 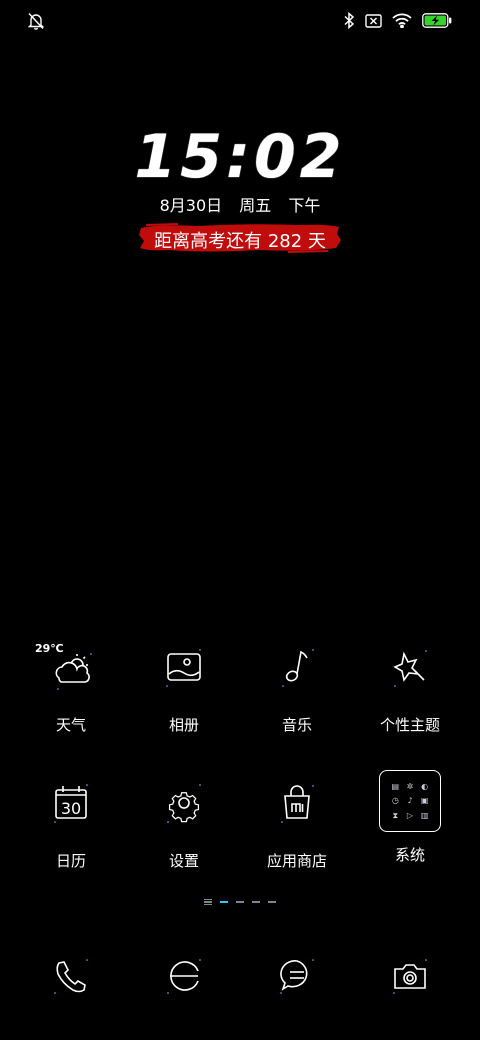 I want to click on dock-phone, so click(x=71, y=976).